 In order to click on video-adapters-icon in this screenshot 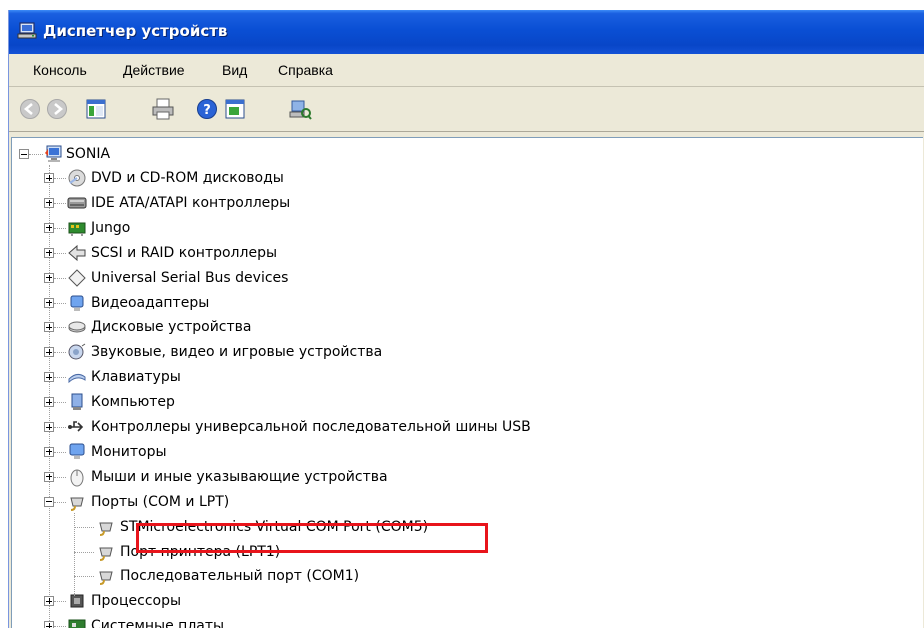, I will do `click(77, 303)`.